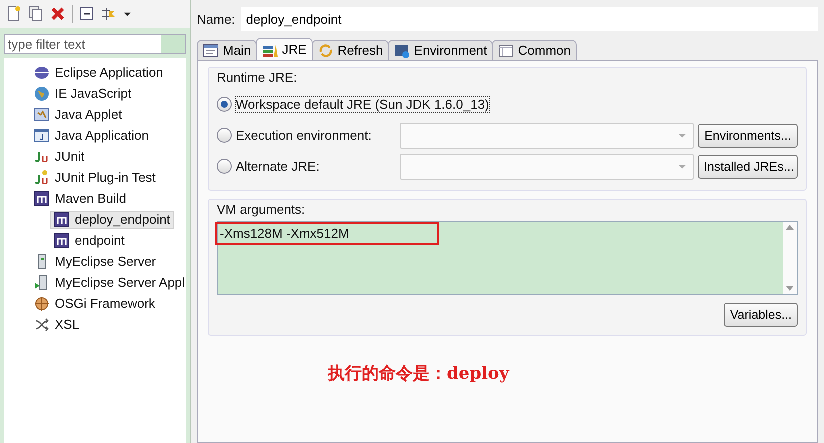 The height and width of the screenshot is (443, 824). What do you see at coordinates (95, 177) in the screenshot?
I see `tree-item: JUnit Plug-in Test` at bounding box center [95, 177].